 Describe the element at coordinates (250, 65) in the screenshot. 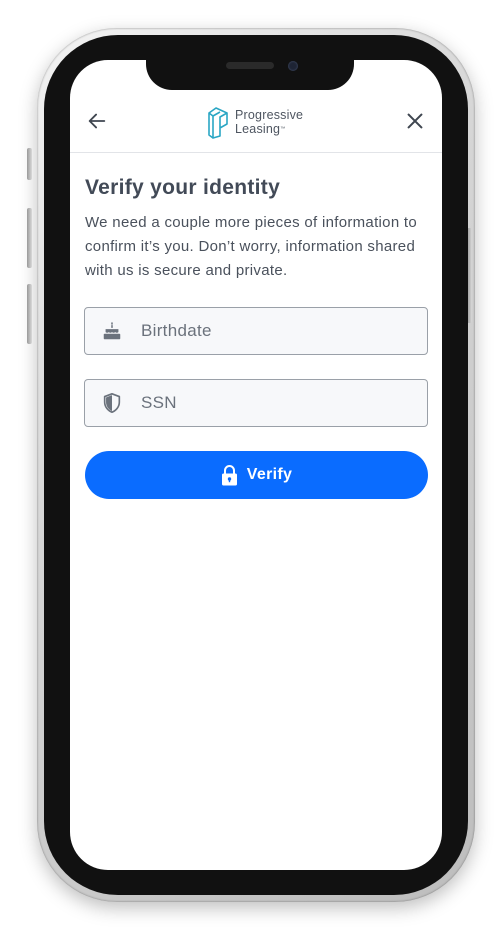

I see `speaker-grille` at that location.